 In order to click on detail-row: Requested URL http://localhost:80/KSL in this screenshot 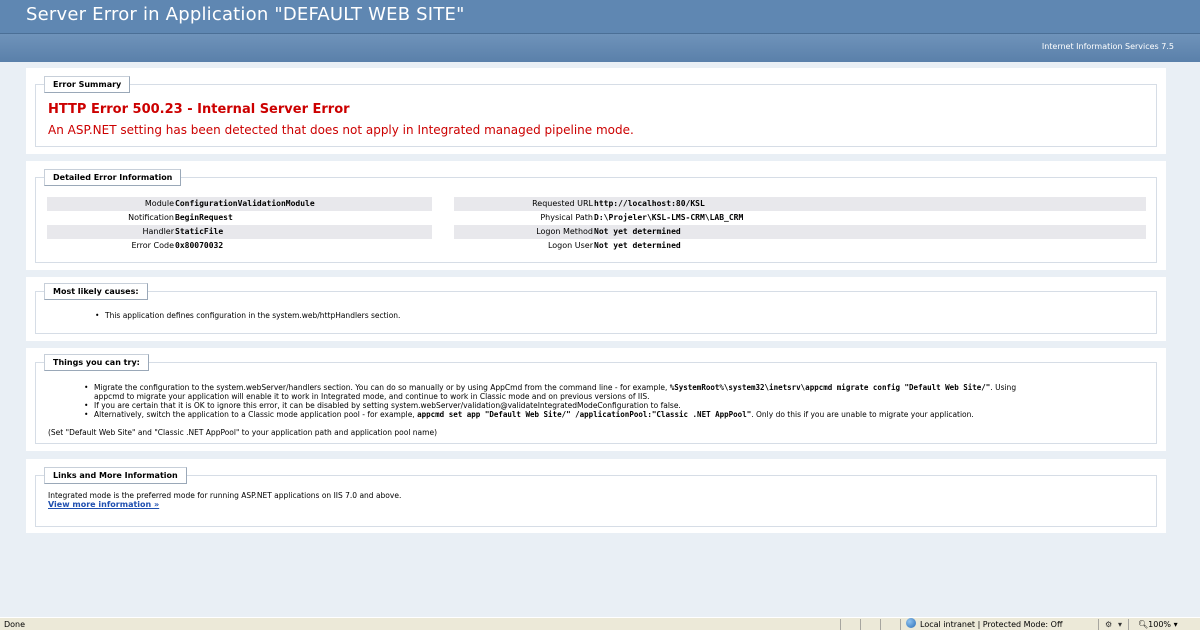, I will do `click(800, 204)`.